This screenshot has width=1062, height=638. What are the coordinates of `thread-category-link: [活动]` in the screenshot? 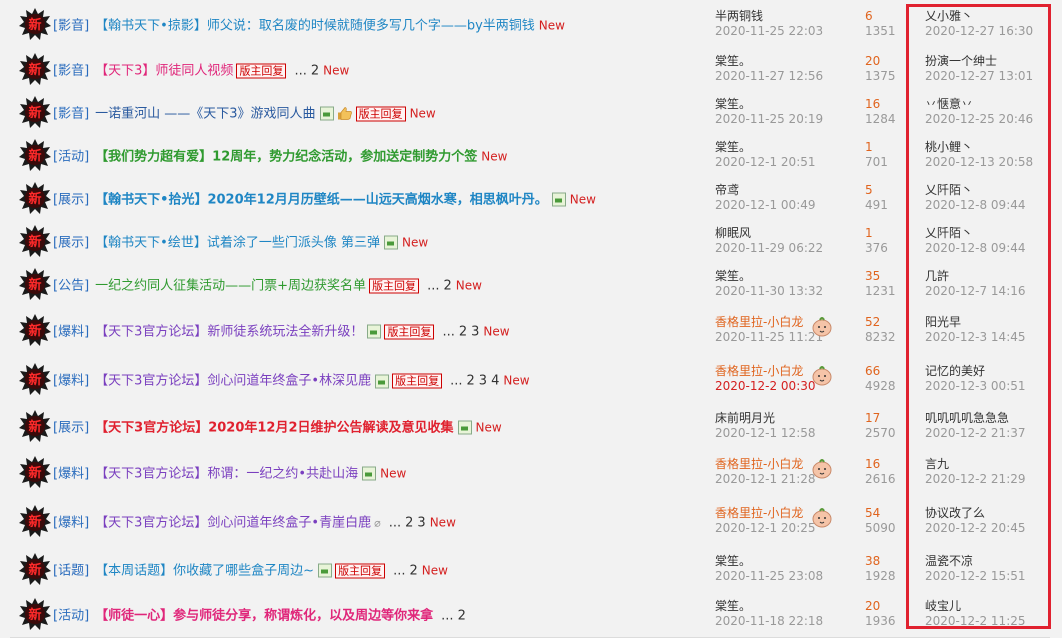 It's located at (71, 616).